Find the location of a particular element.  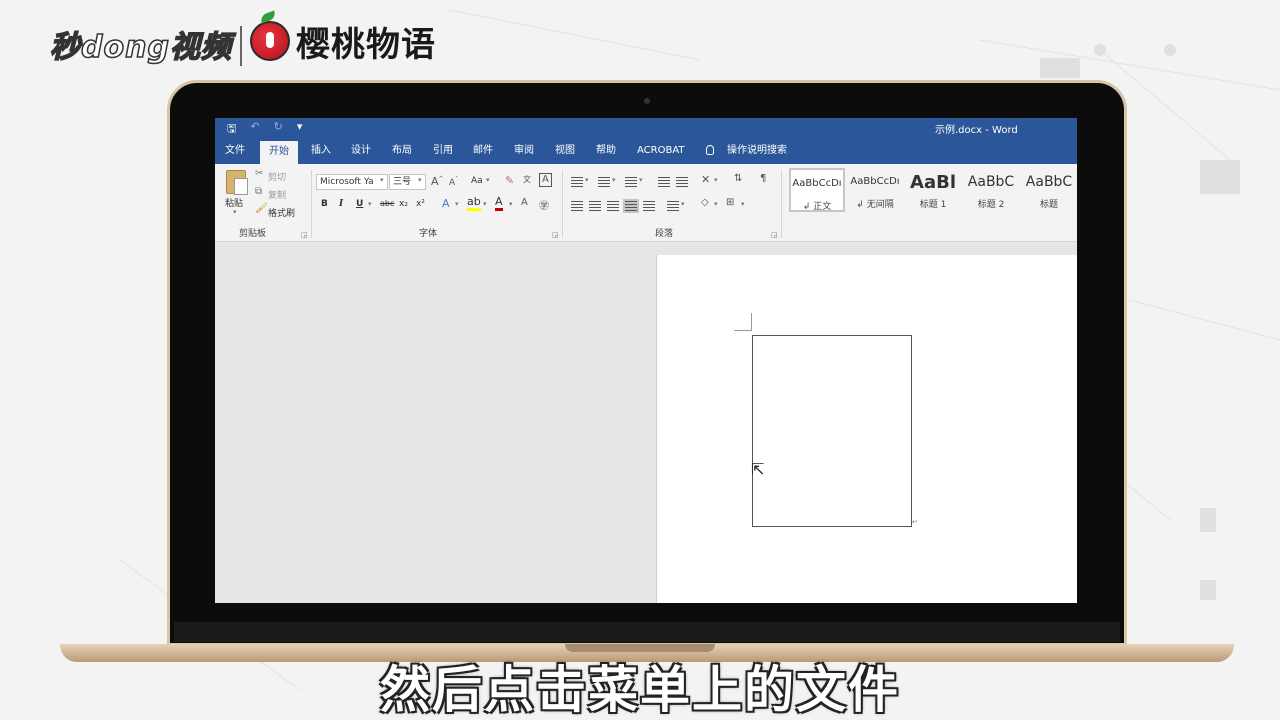

style-normal: AaBbCcDı ↲ 正文 is located at coordinates (817, 190).